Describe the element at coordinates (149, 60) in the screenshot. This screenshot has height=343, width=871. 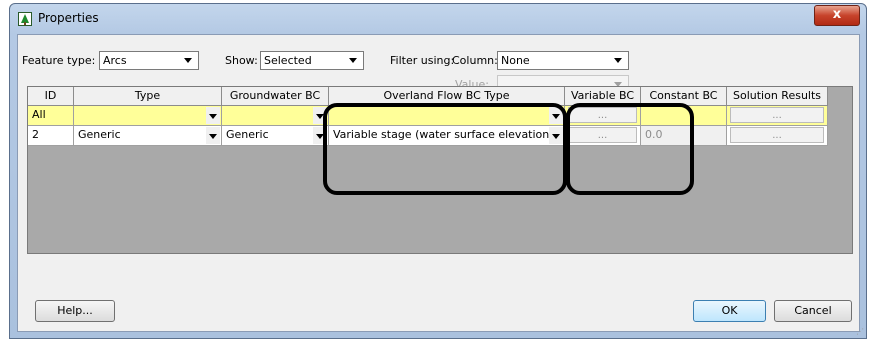
I see `feature-type-select: Arcs` at that location.